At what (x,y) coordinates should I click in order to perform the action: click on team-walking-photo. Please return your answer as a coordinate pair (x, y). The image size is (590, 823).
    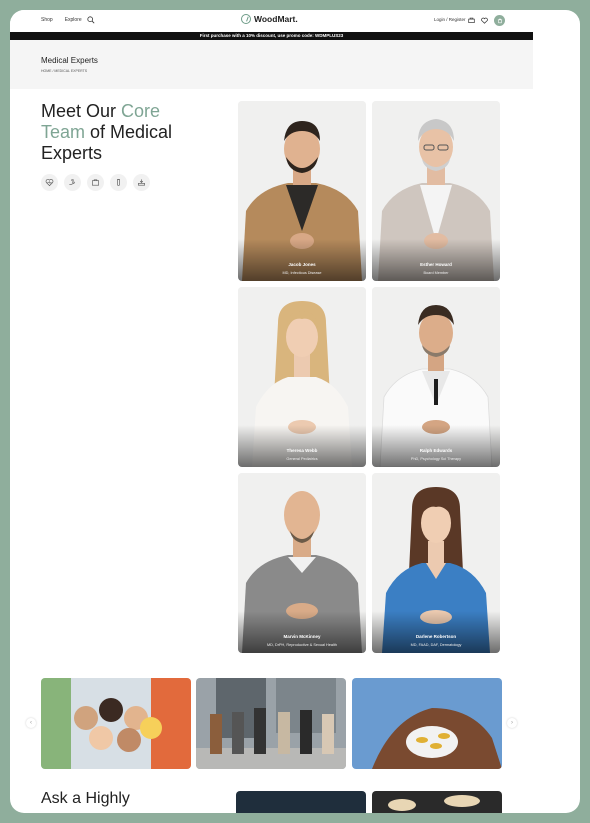
    Looking at the image, I should click on (271, 723).